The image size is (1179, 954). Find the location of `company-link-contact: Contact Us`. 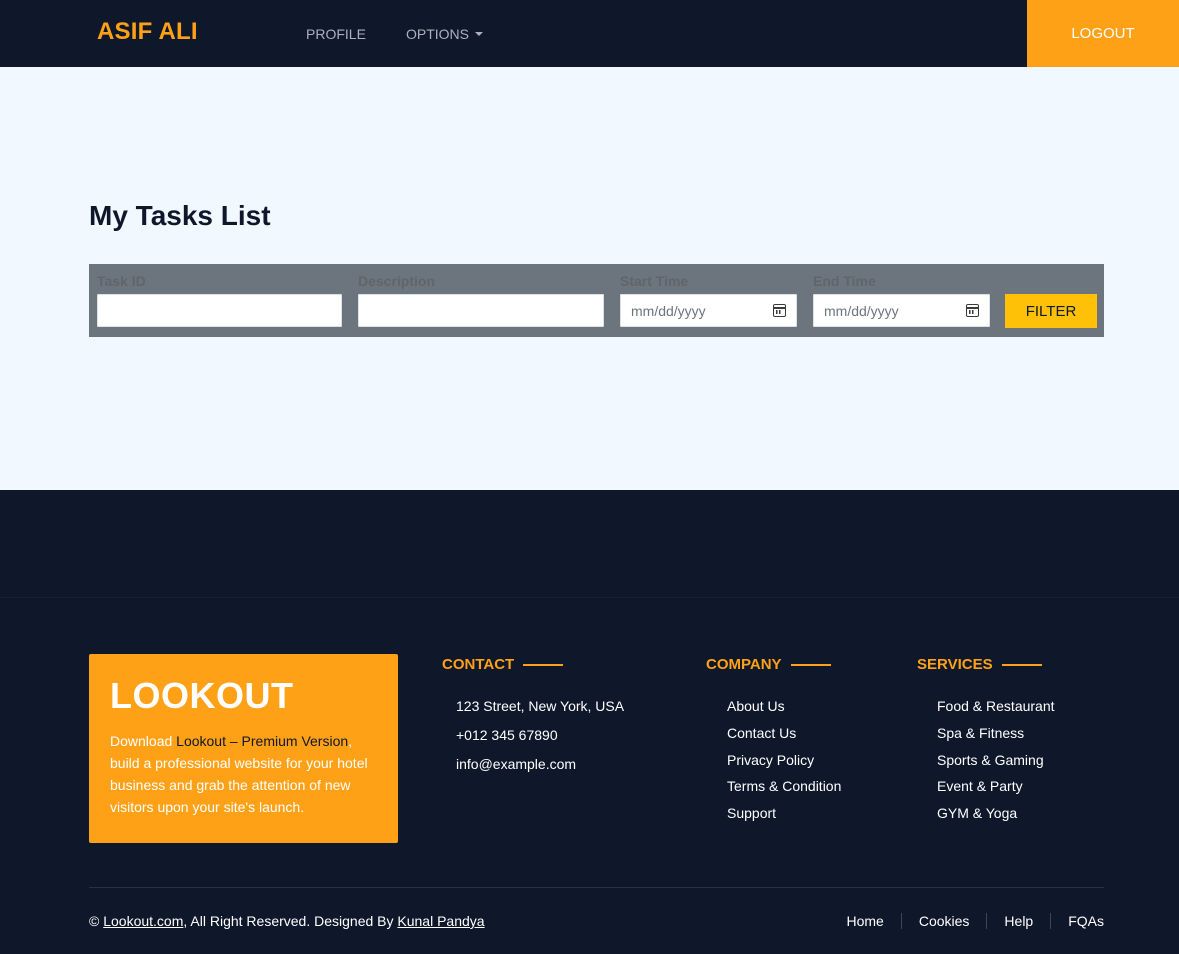

company-link-contact: Contact Us is located at coordinates (761, 733).